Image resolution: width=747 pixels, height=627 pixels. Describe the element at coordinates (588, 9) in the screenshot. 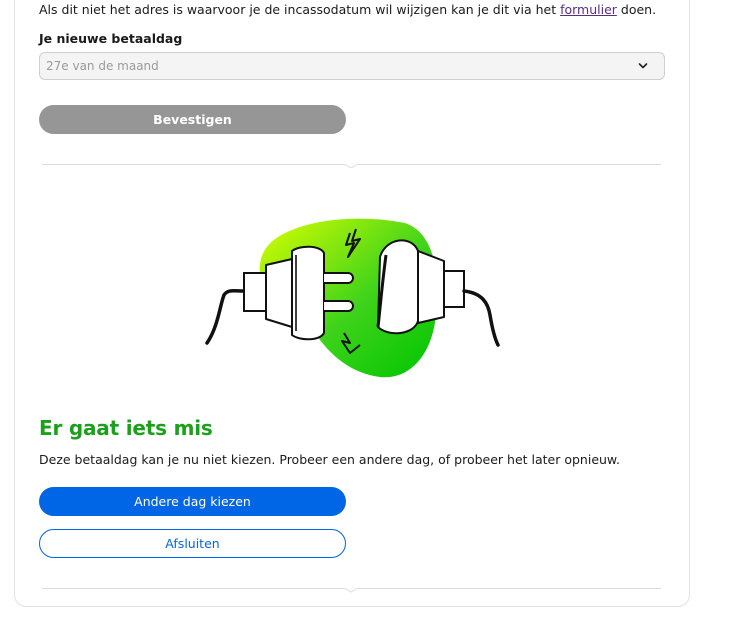

I see `form-link: formulier` at that location.